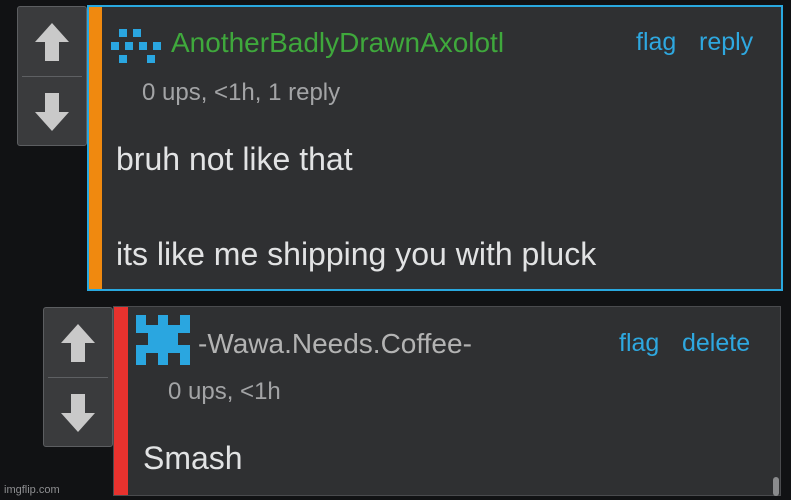 The image size is (791, 500). I want to click on comment-text-line-1: Smash, so click(193, 458).